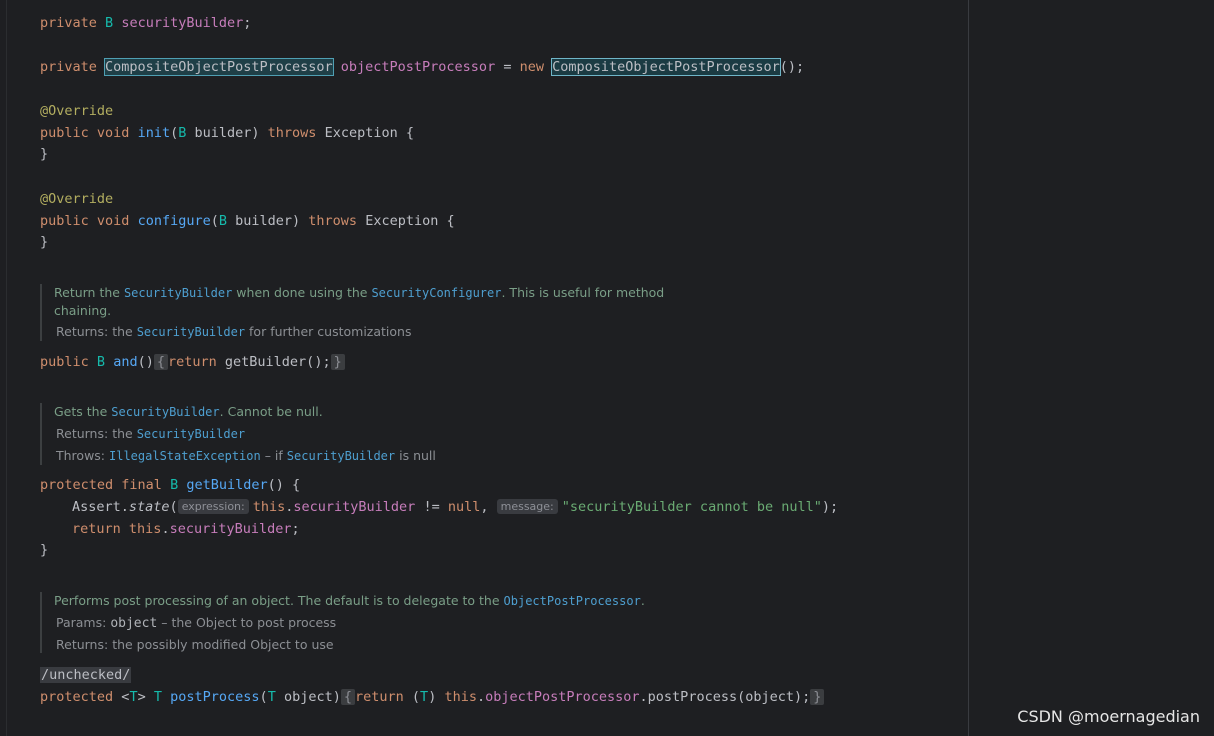  Describe the element at coordinates (83, 411) in the screenshot. I see `doc-text: Gets the` at that location.